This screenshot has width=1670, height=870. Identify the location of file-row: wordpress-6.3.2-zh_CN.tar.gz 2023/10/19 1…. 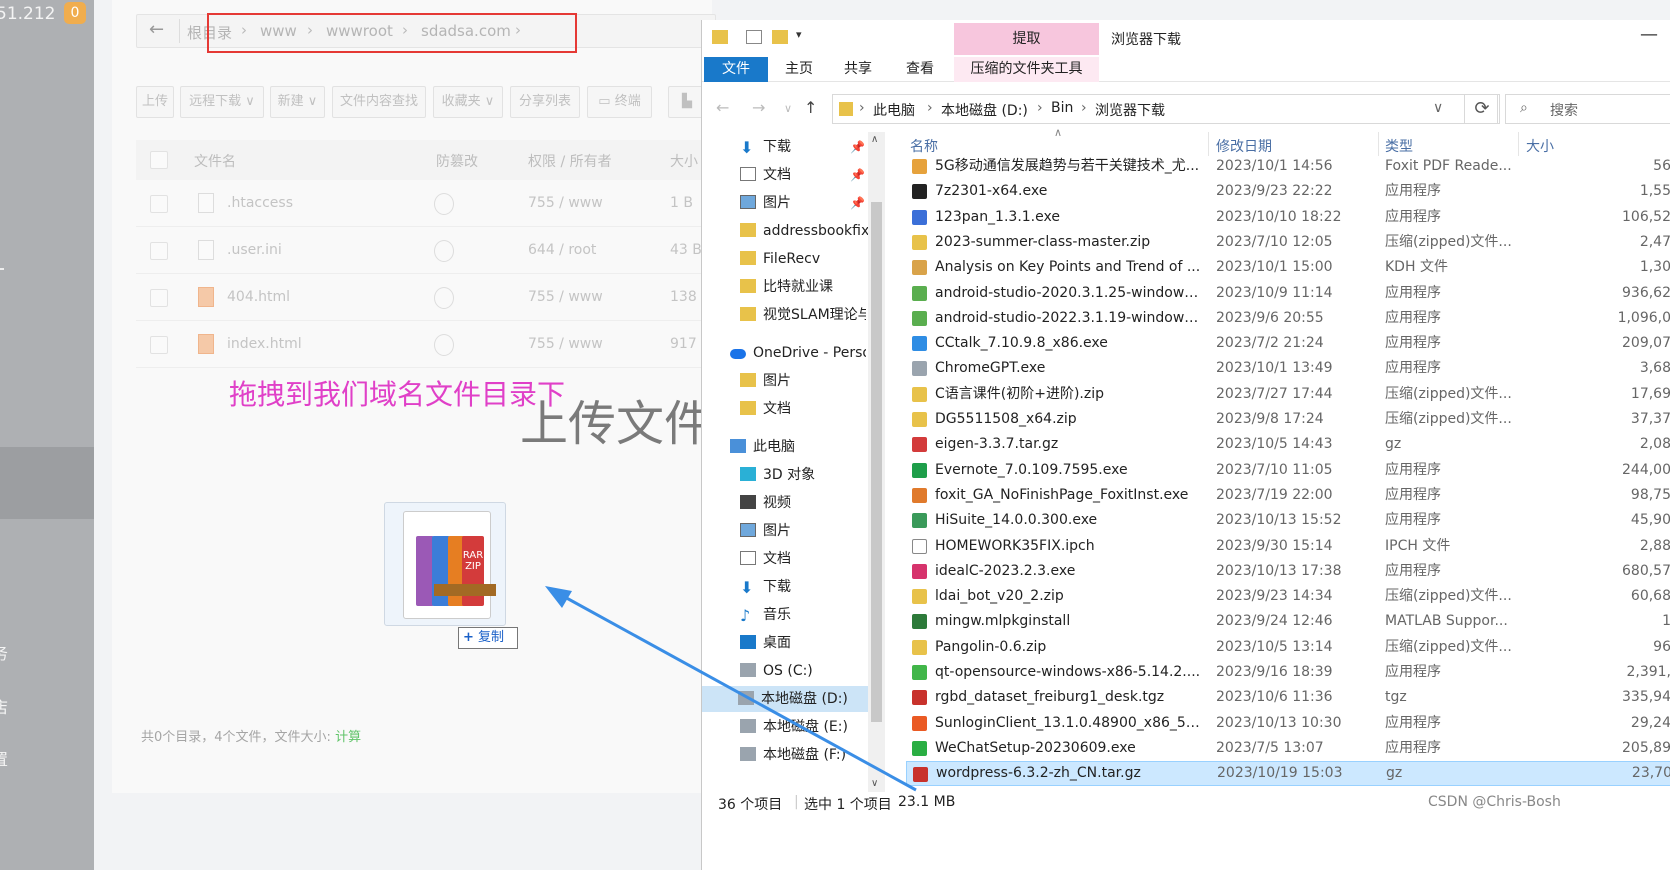
(1288, 774).